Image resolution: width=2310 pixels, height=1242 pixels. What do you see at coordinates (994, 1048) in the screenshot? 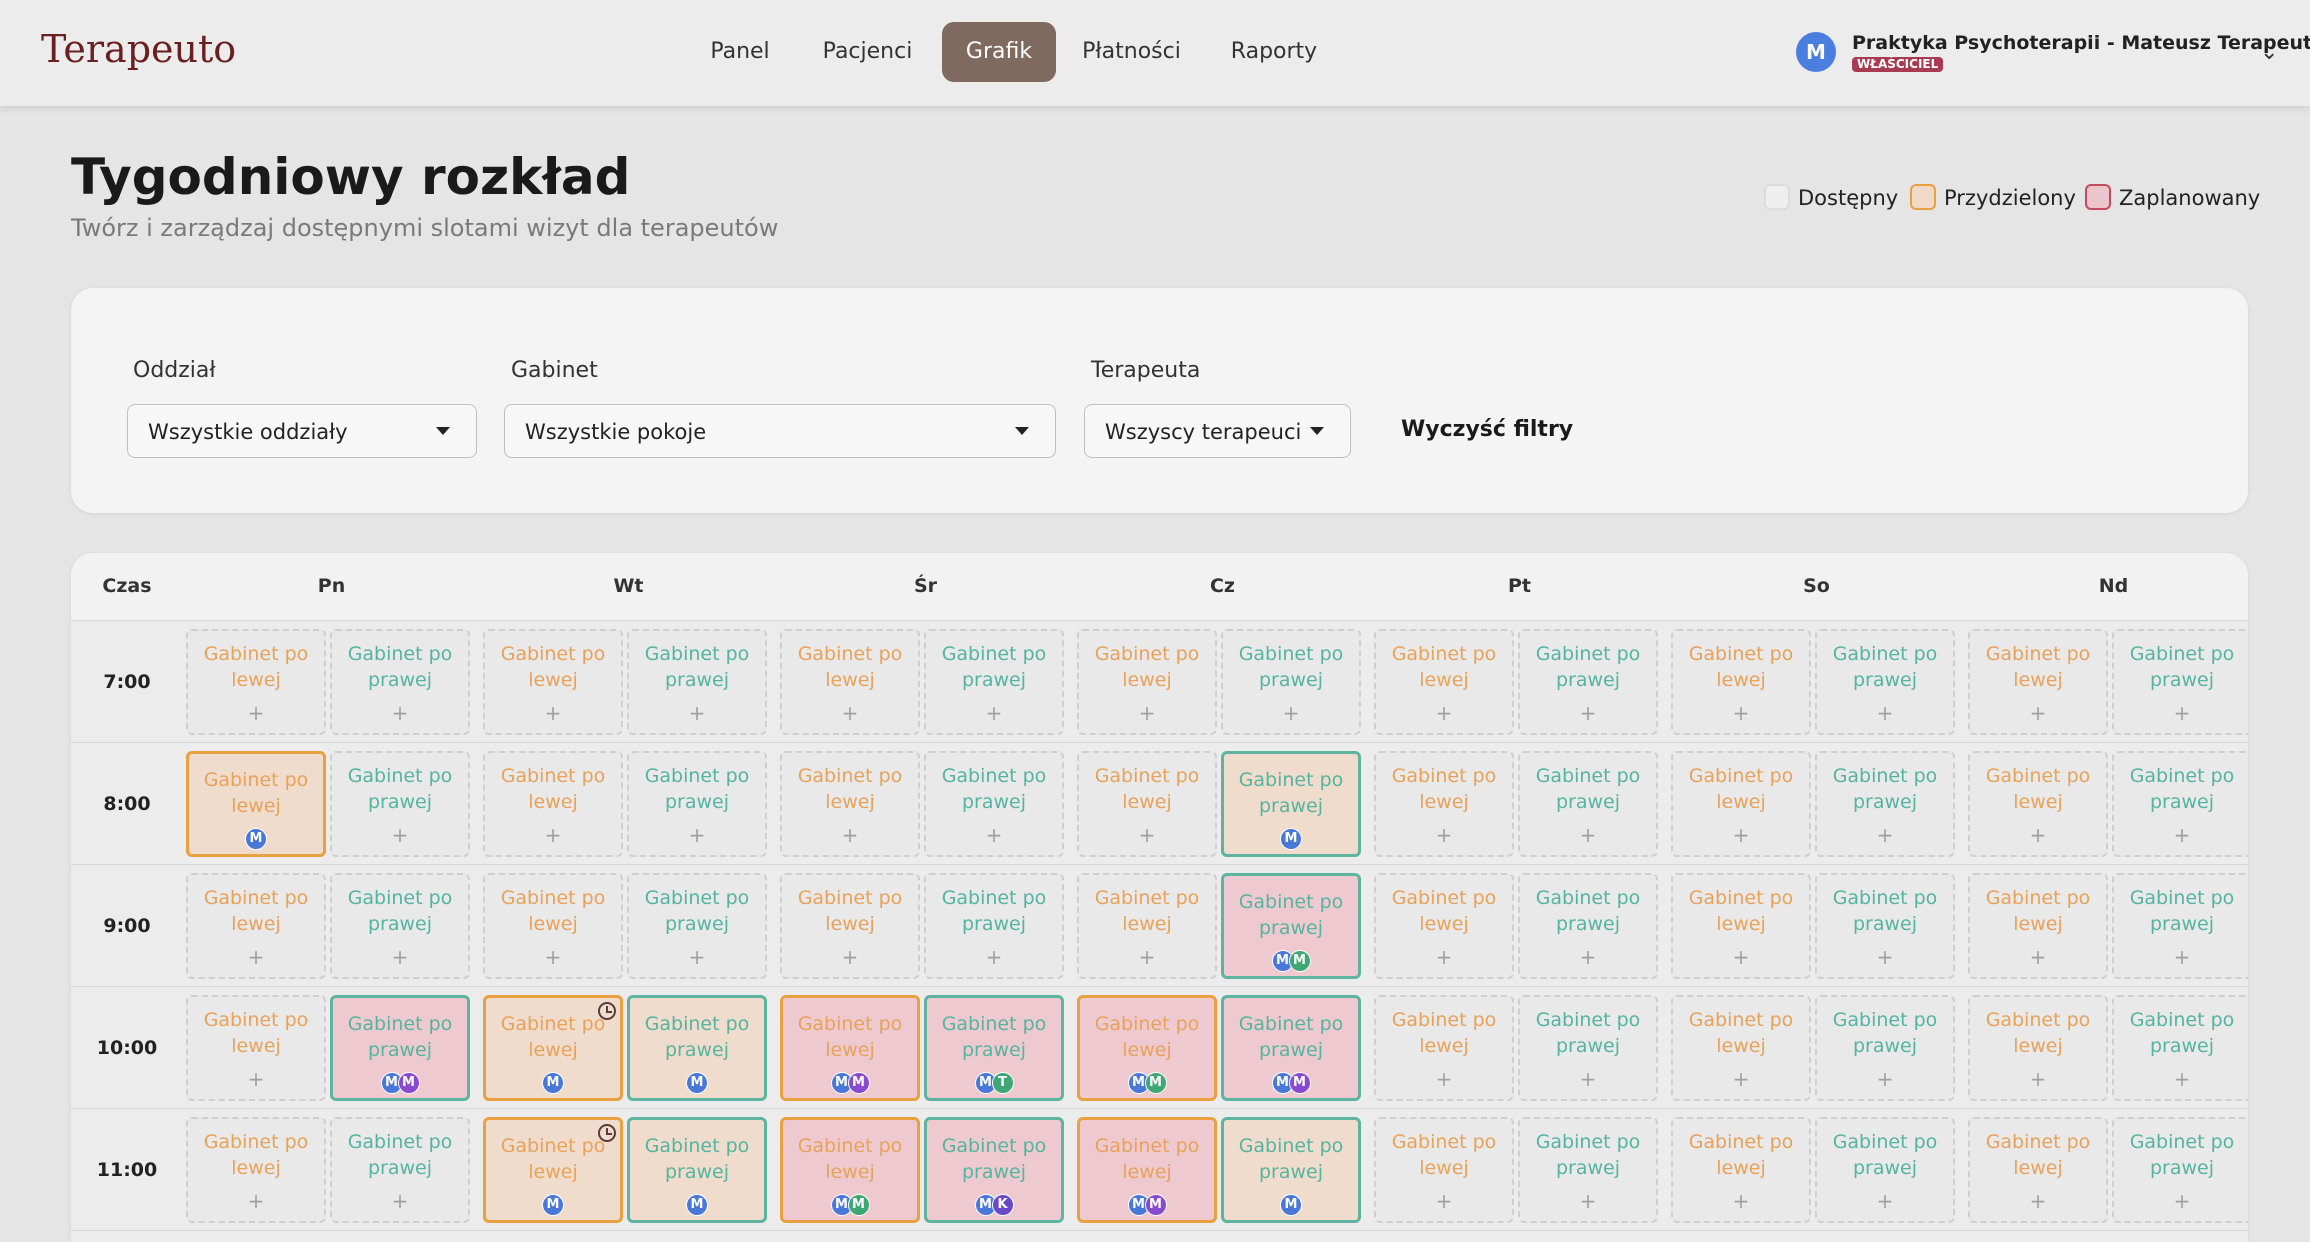
I see `schedule-slot-right: Gabinet po prawej M T` at bounding box center [994, 1048].